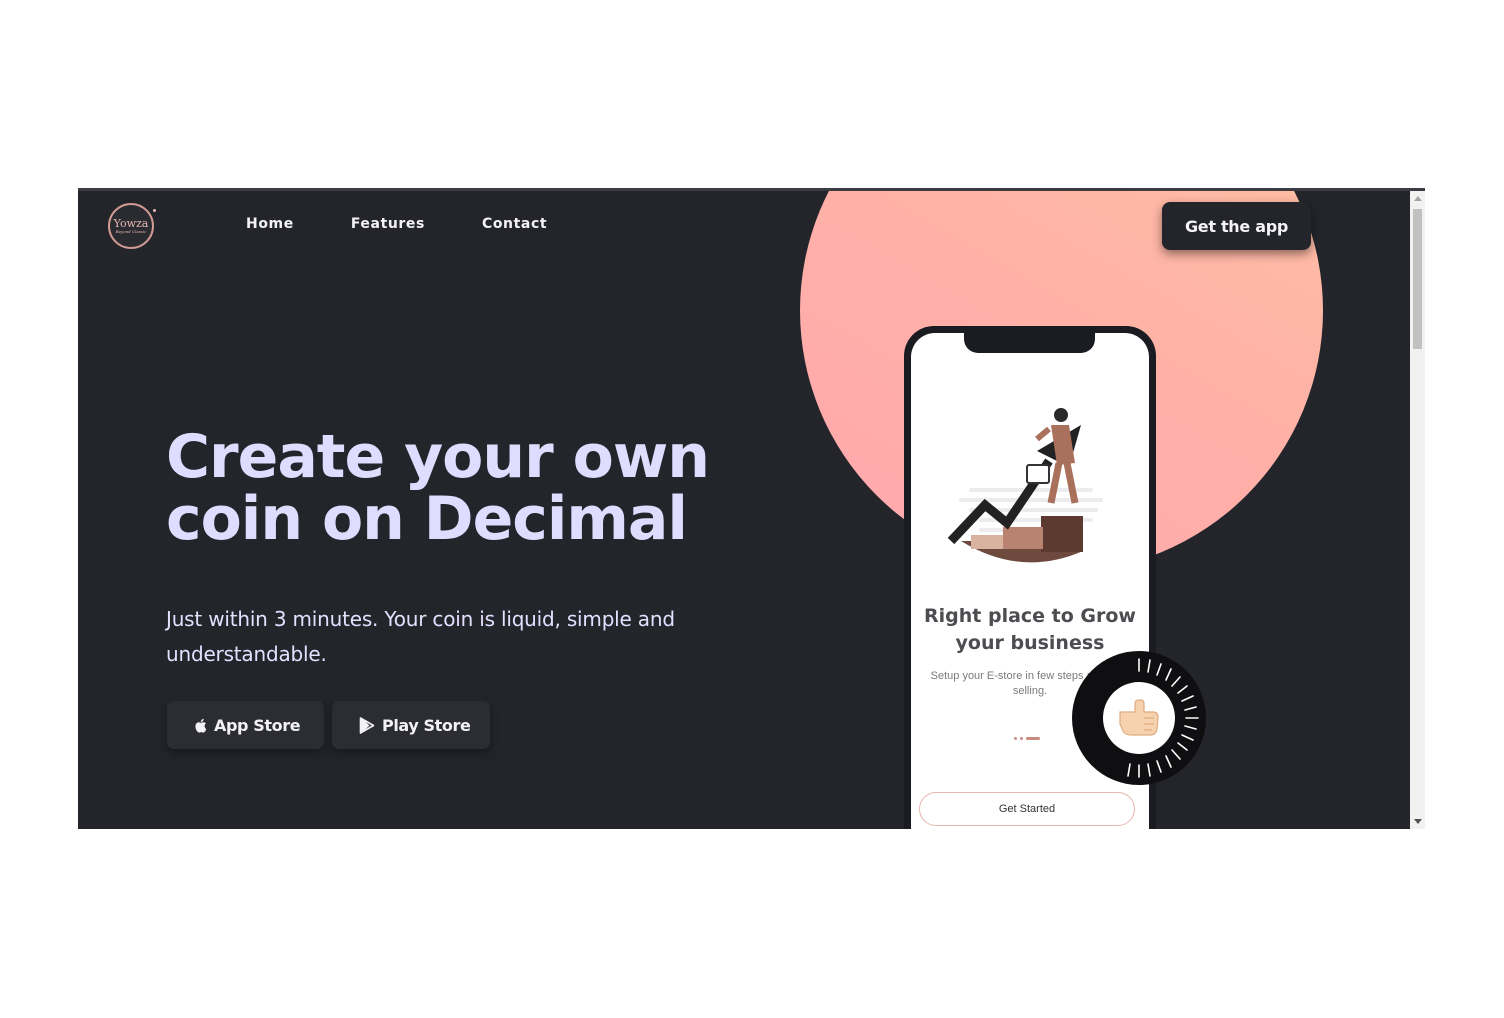 This screenshot has width=1504, height=1018. I want to click on nav-contact: Contact, so click(514, 224).